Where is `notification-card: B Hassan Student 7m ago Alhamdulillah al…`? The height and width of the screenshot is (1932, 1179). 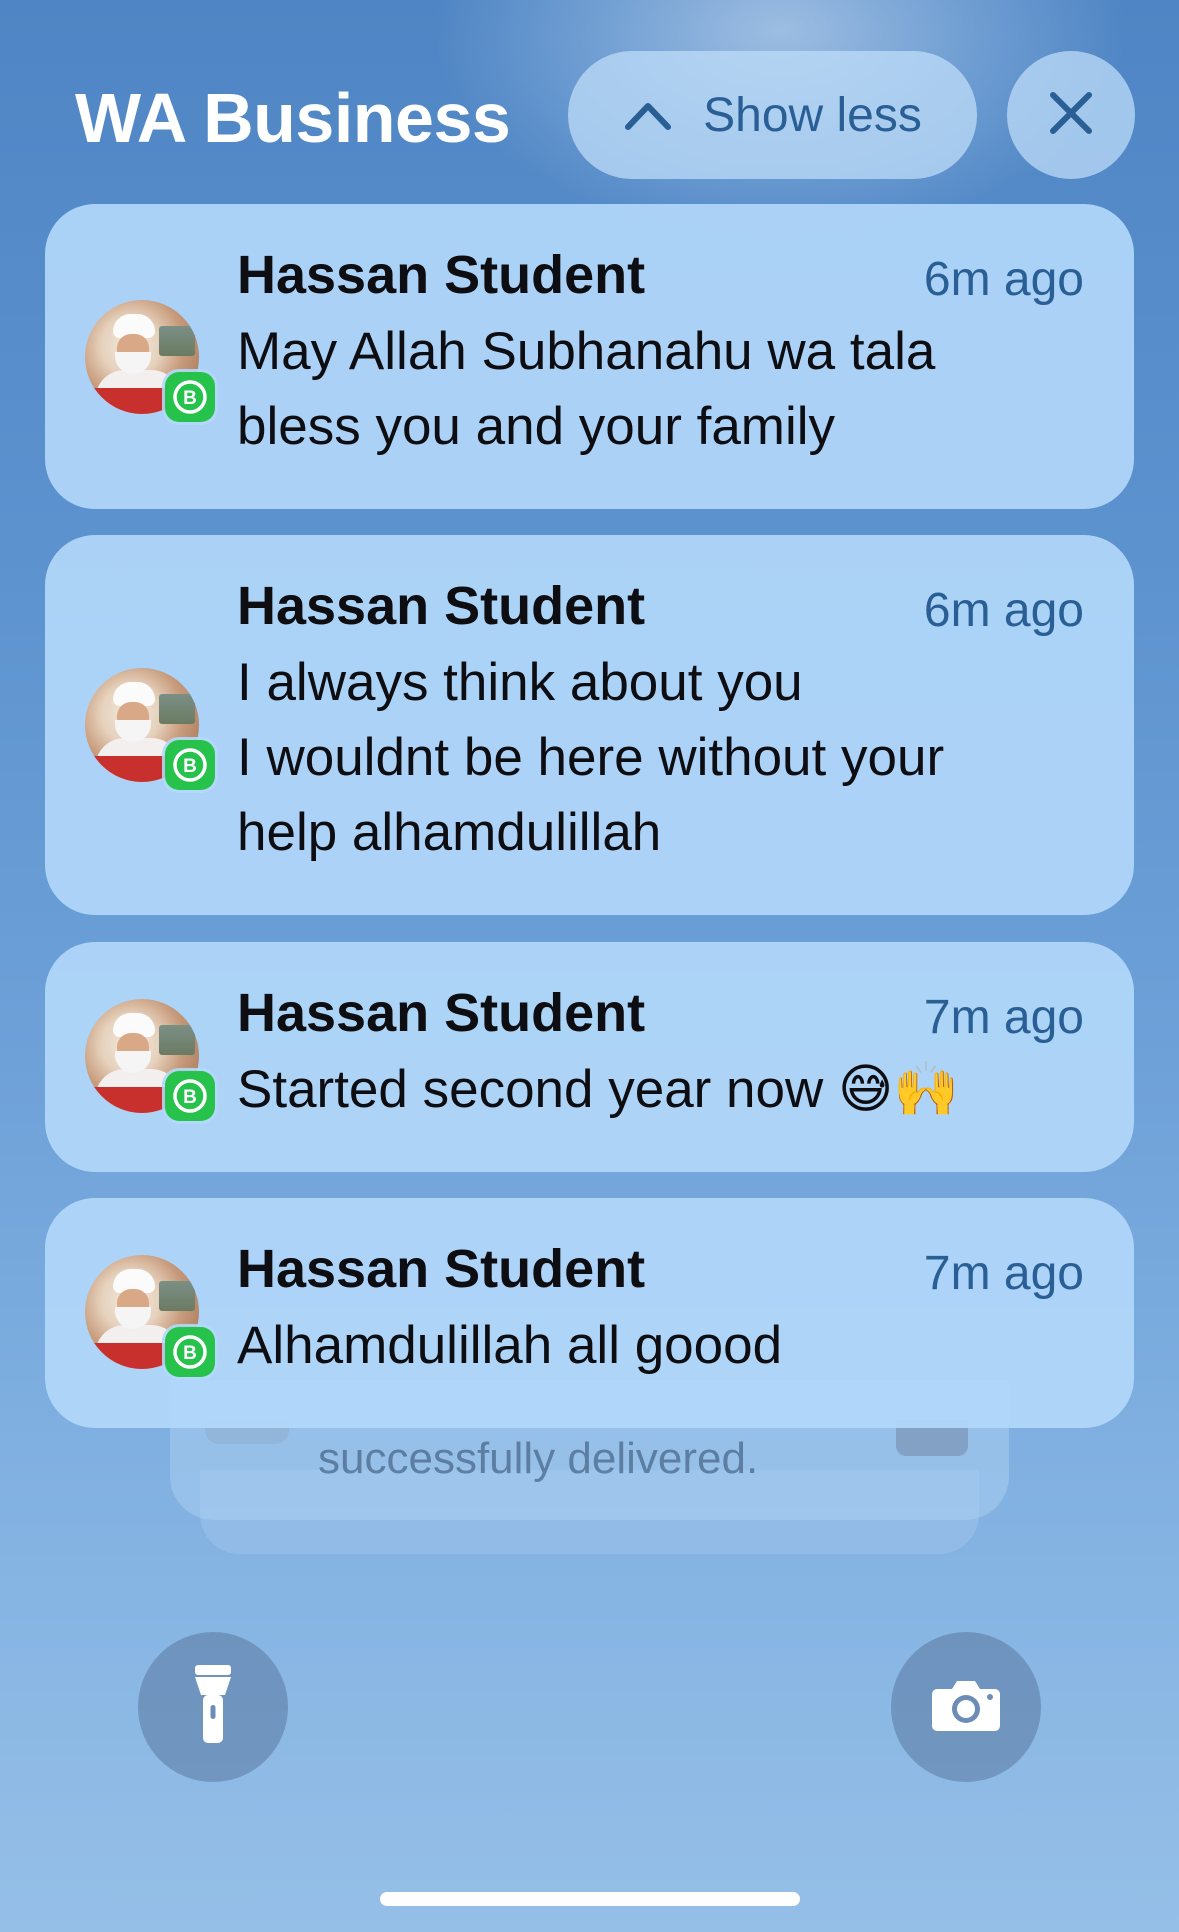 notification-card: B Hassan Student 7m ago Alhamdulillah al… is located at coordinates (589, 1313).